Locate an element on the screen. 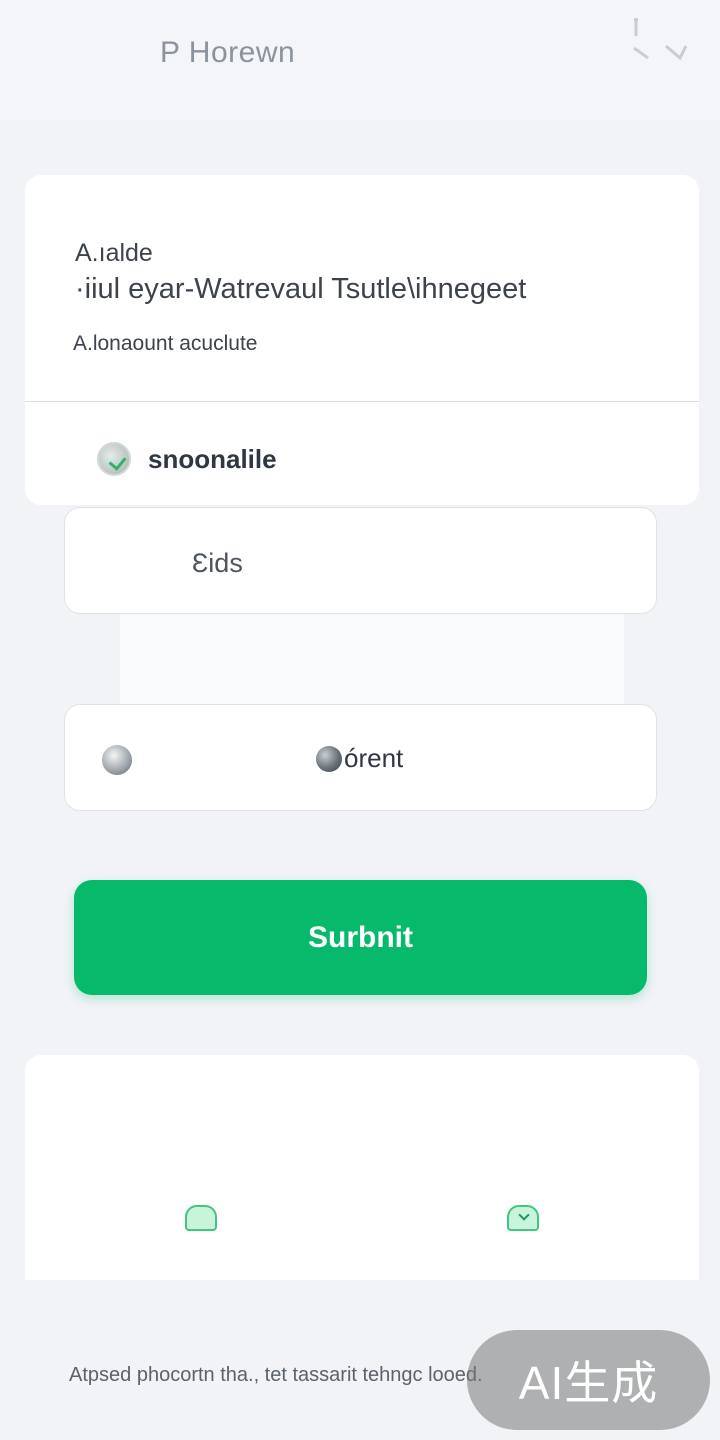  submit-label: Surbnit is located at coordinates (360, 937).